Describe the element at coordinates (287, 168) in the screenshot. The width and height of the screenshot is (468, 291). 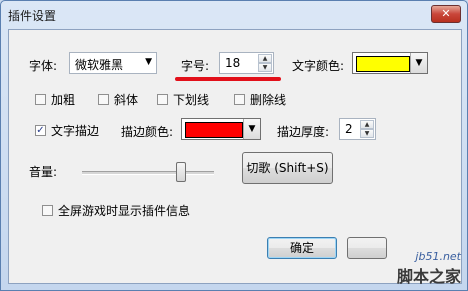
I see `switch-song-button: 切歌 (Shift+S)` at that location.